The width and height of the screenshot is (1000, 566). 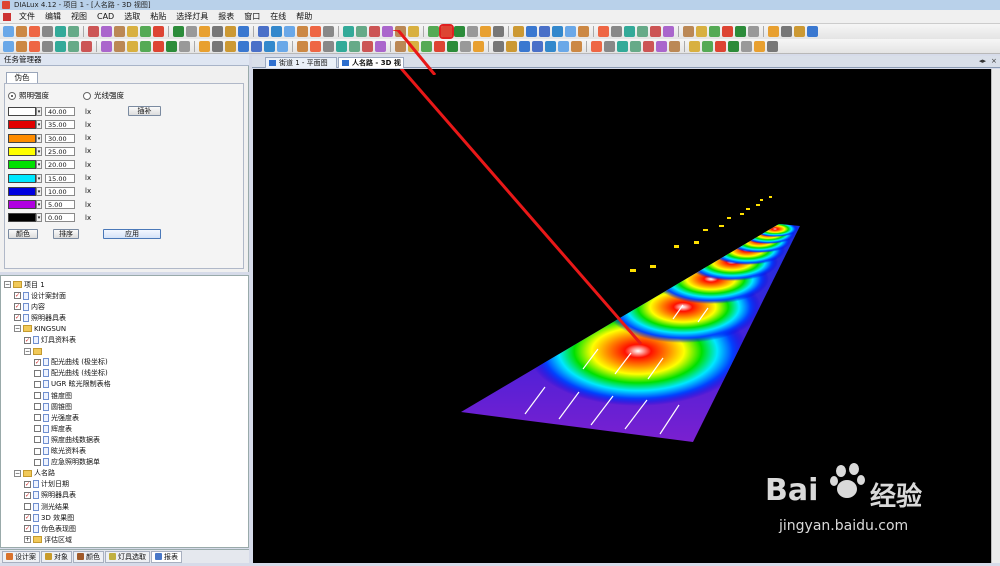 What do you see at coordinates (29, 306) in the screenshot?
I see `tree-item: ✓ 内容` at bounding box center [29, 306].